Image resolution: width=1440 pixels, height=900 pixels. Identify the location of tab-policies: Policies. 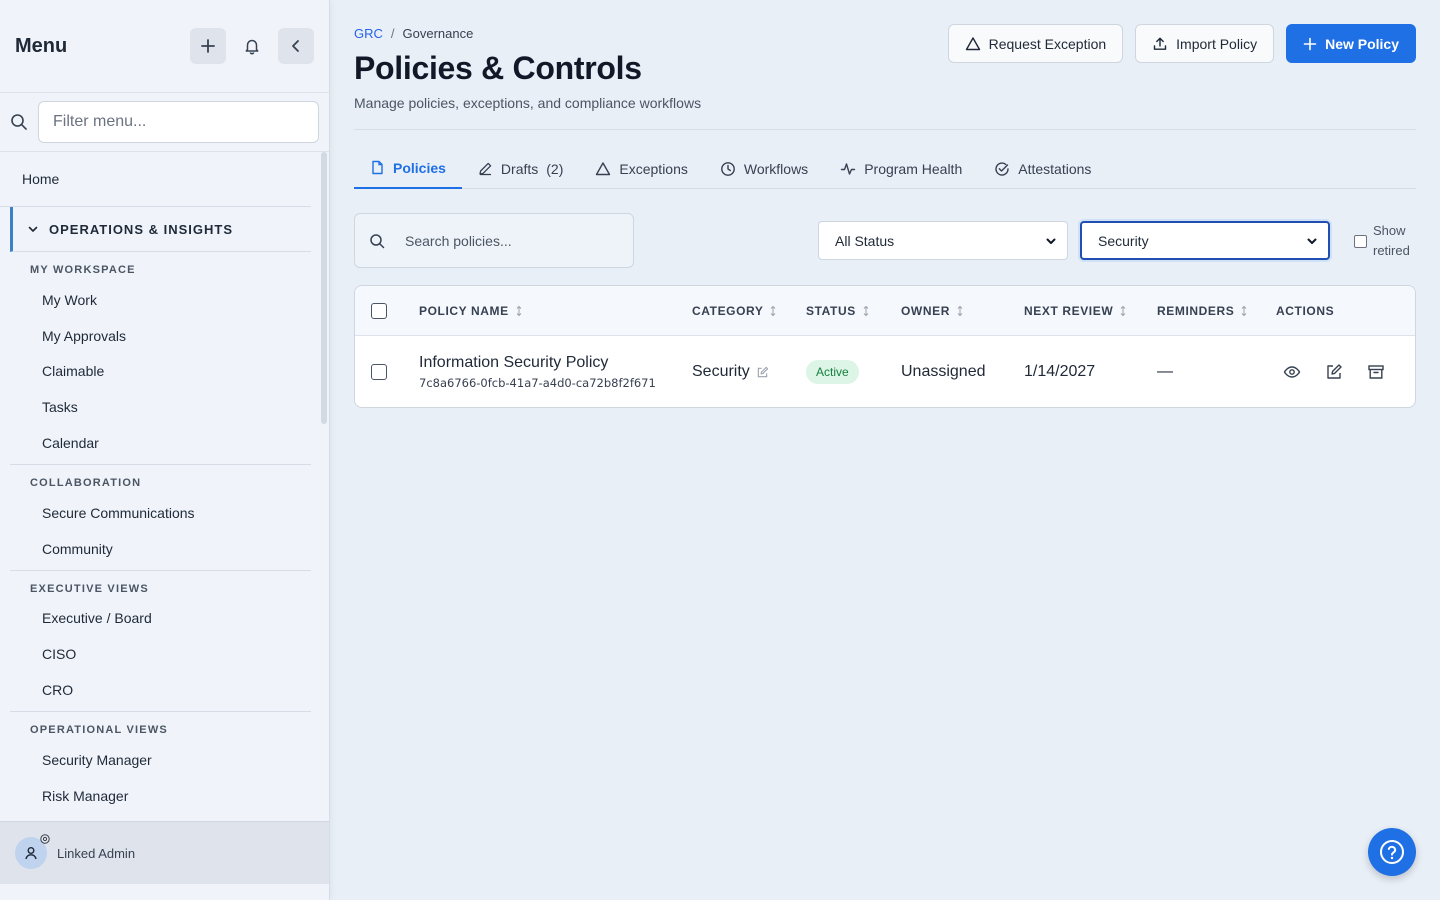
(408, 168).